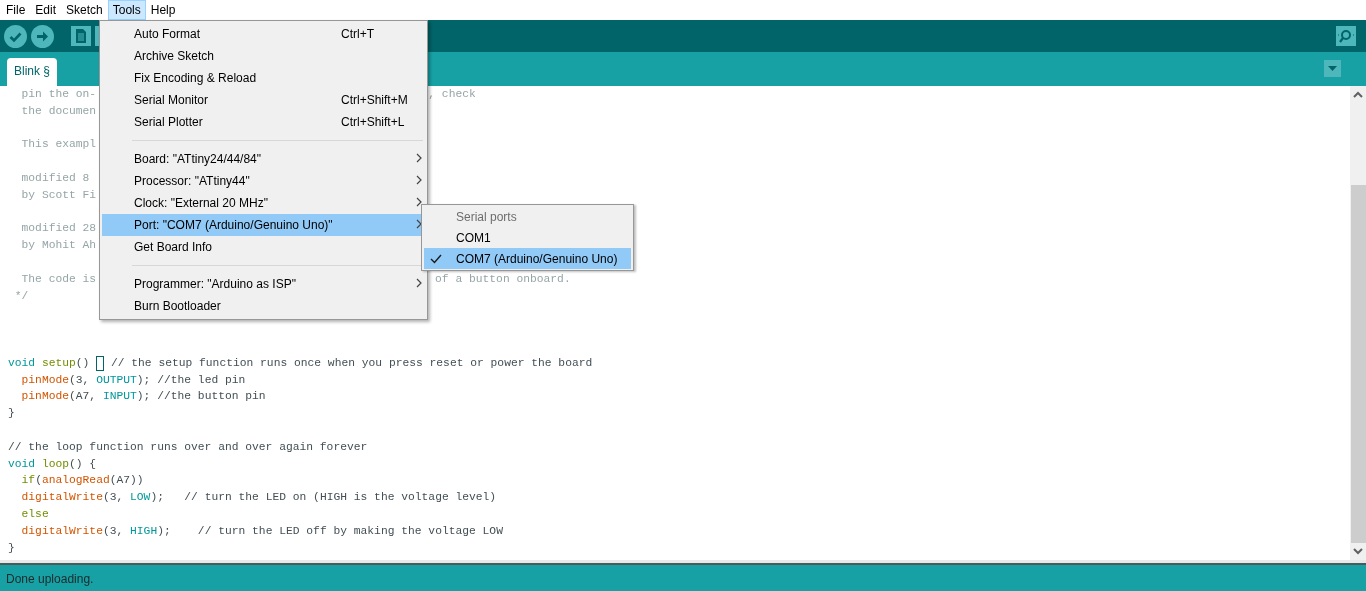 The image size is (1366, 591). I want to click on menu-item: Help, so click(163, 10).